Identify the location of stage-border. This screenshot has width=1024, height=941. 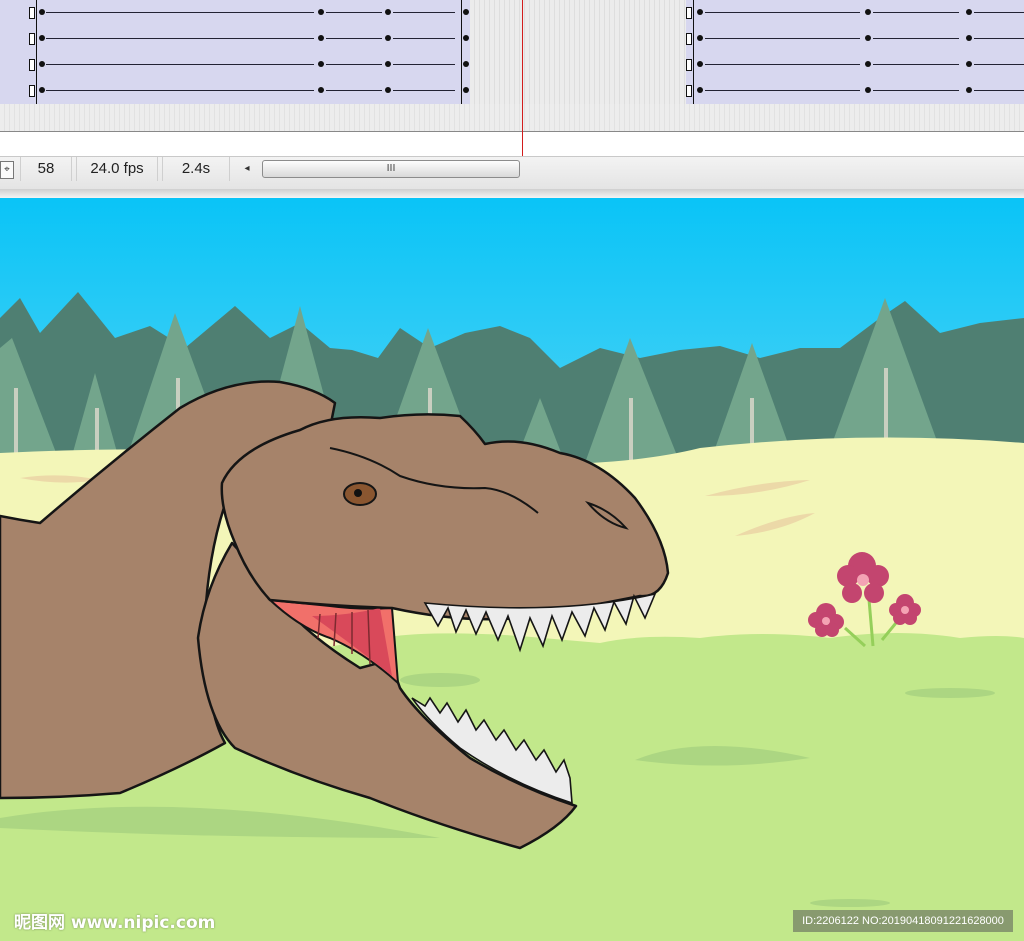
(512, 193).